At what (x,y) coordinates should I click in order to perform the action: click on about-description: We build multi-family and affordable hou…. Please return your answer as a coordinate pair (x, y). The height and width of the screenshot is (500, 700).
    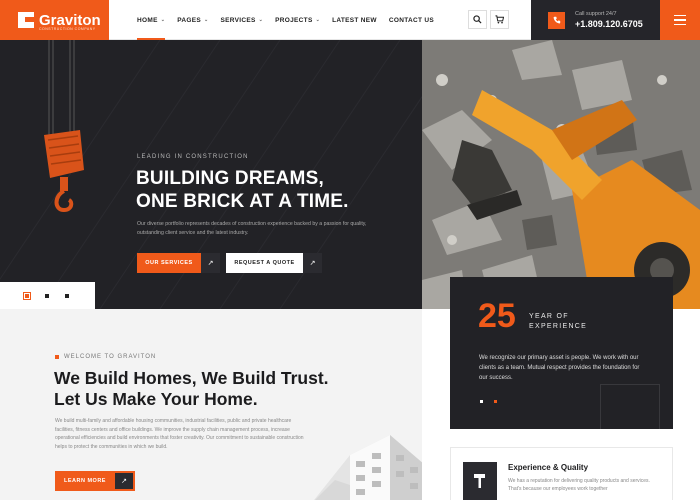
    Looking at the image, I should click on (179, 434).